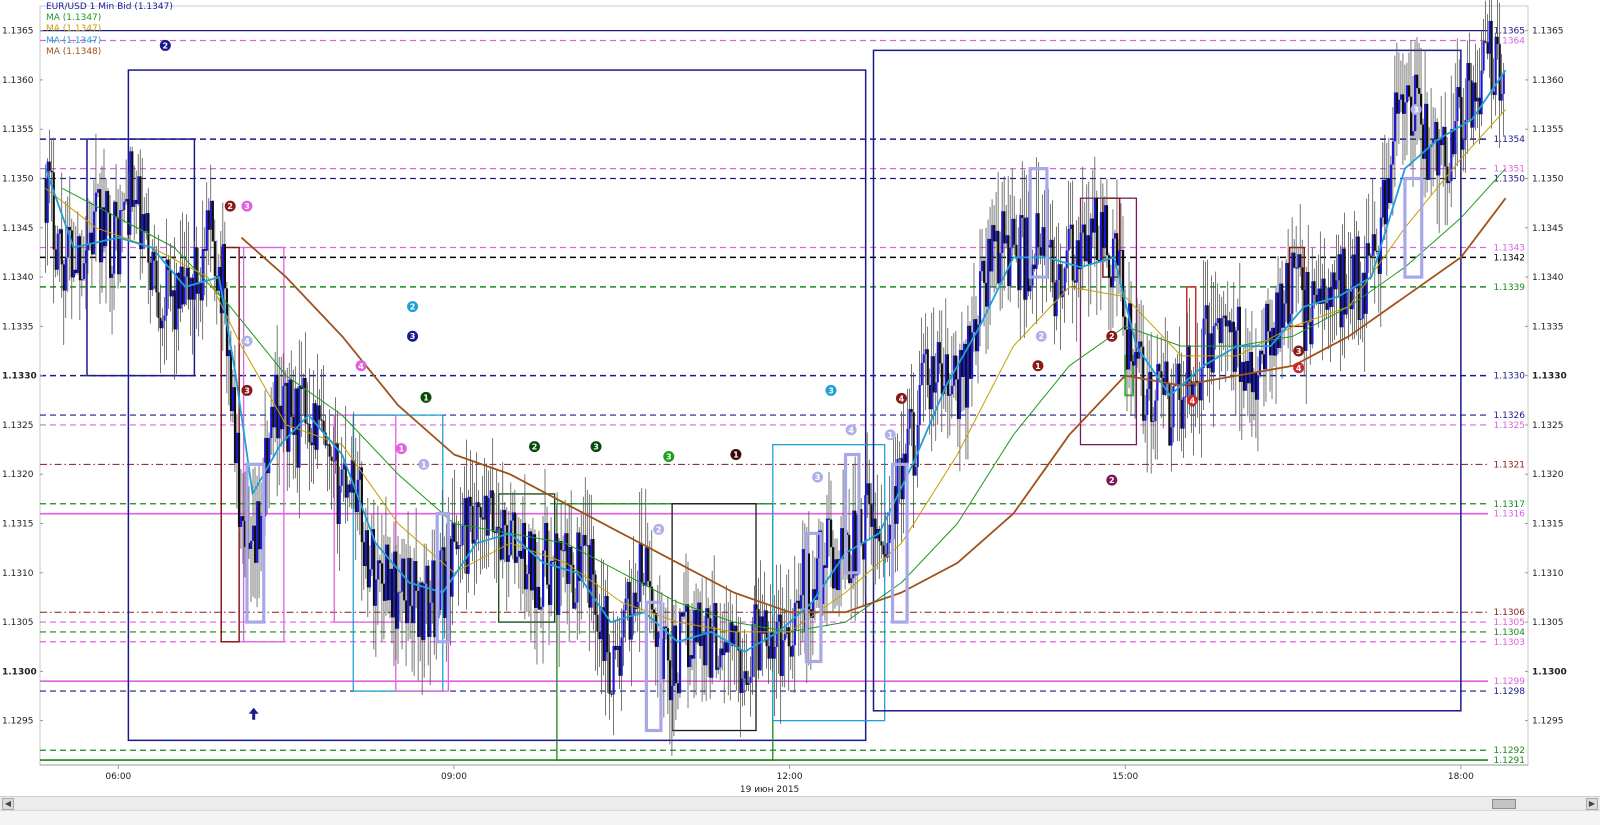  I want to click on y-tick-label-right: 1.1360, so click(1548, 81).